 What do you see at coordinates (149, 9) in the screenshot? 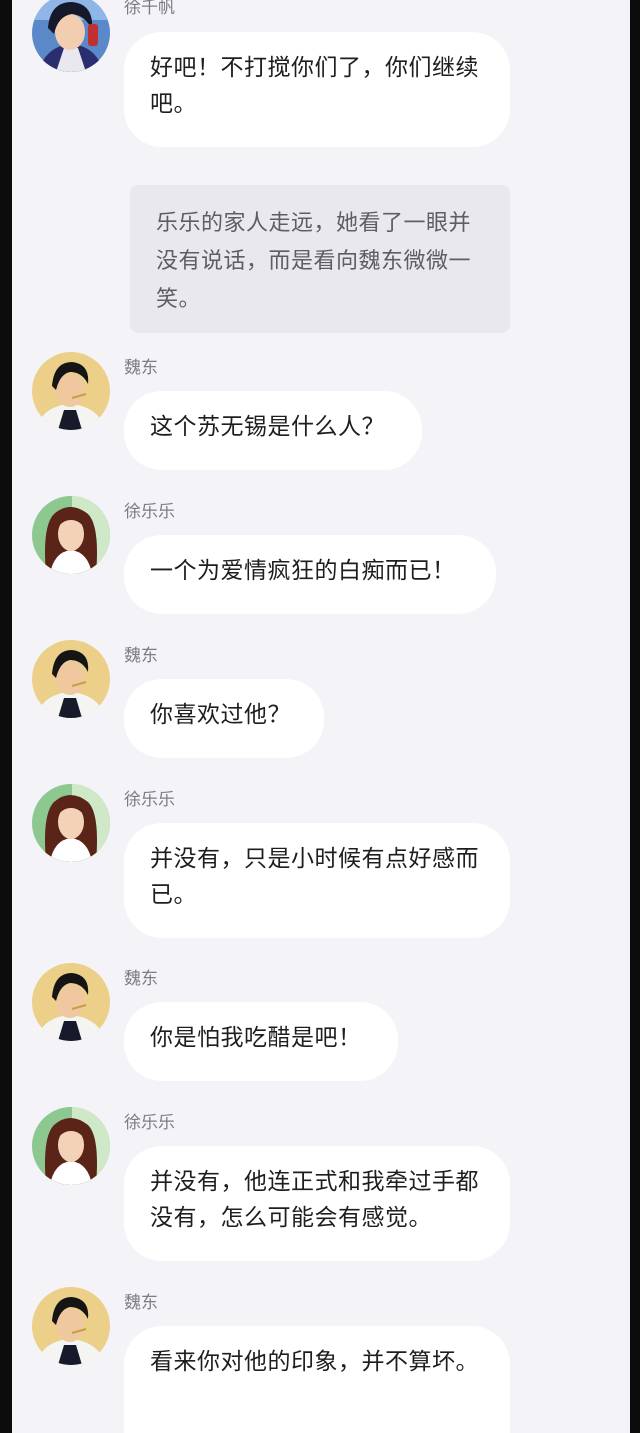
I see `sender-name: 徐千帆` at bounding box center [149, 9].